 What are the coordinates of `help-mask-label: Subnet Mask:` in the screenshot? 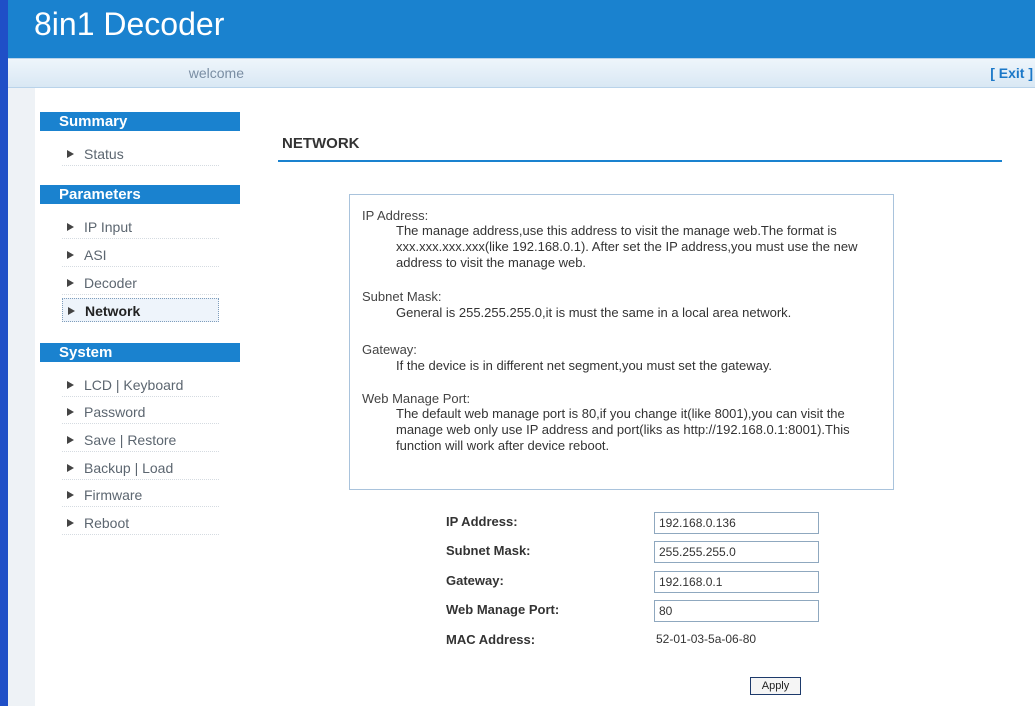 It's located at (402, 296).